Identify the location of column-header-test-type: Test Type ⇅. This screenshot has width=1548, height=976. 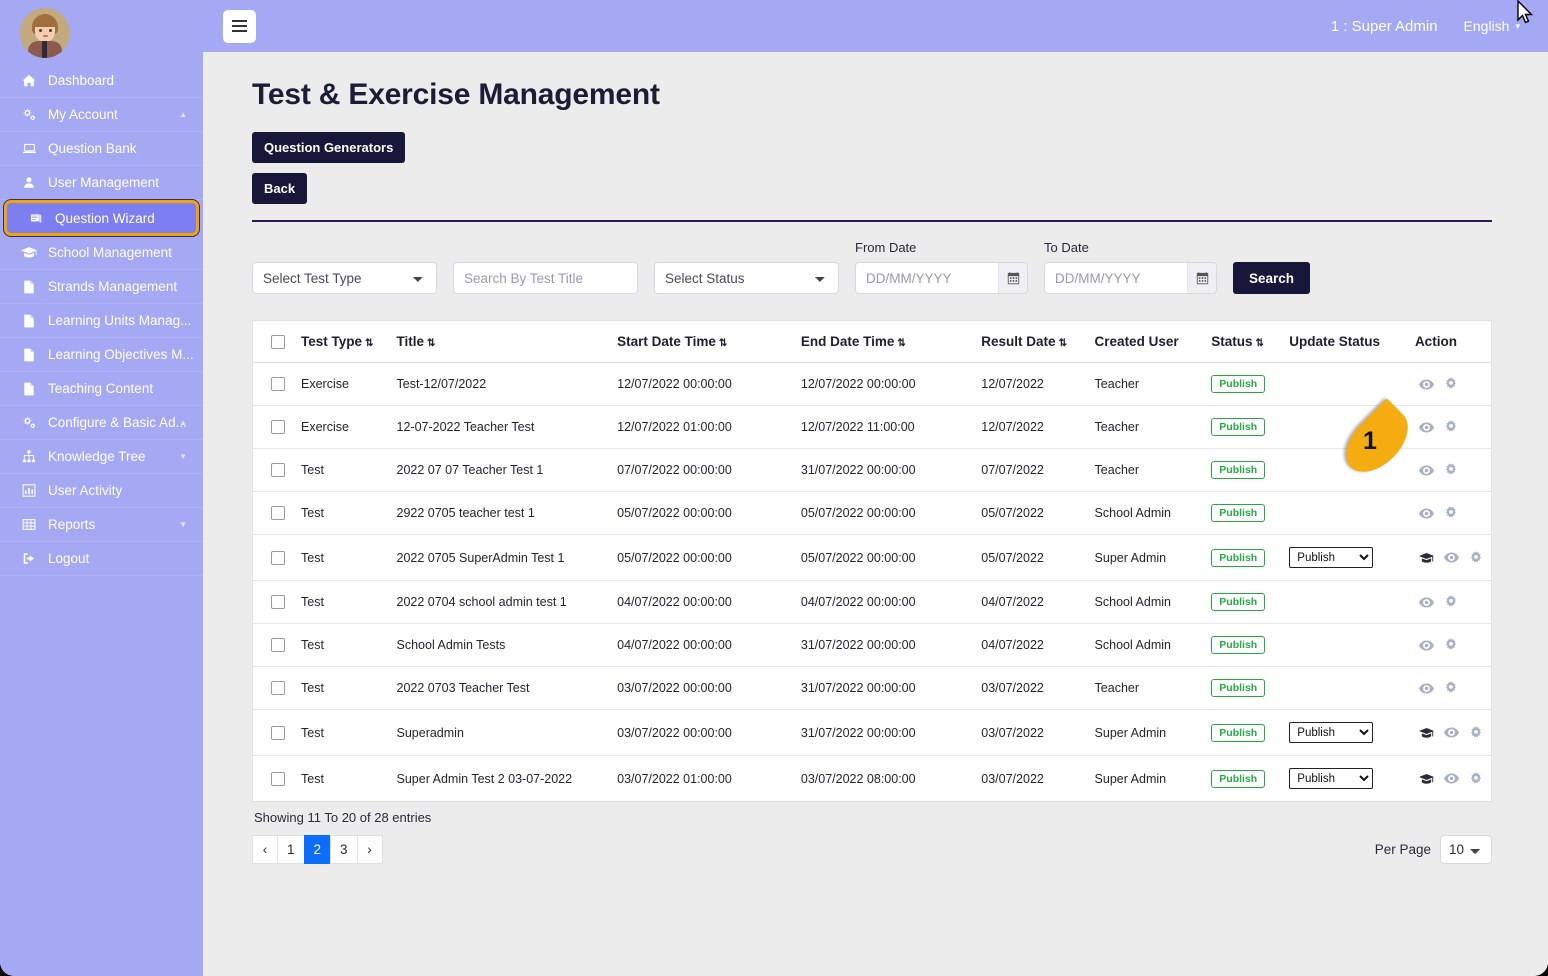
(341, 342).